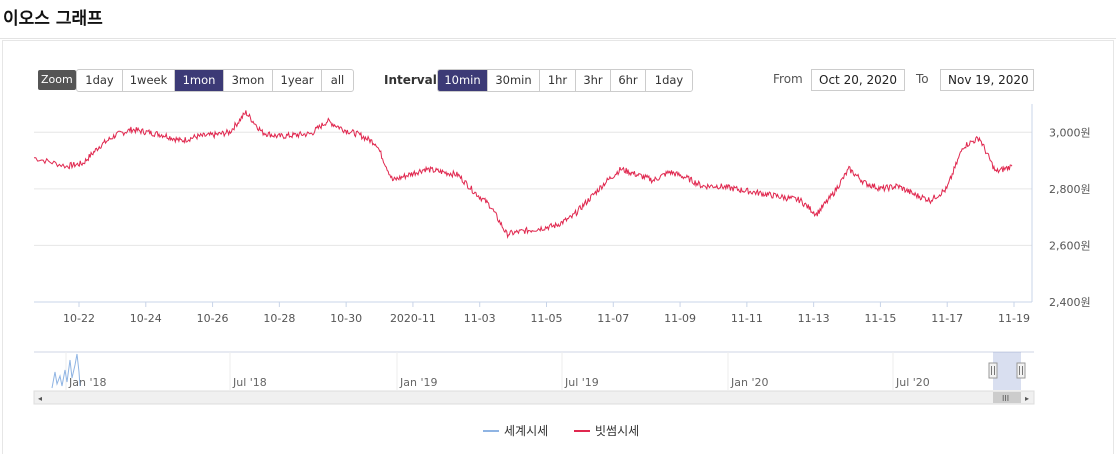  Describe the element at coordinates (534, 397) in the screenshot. I see `navigator-scrollbar-track` at that location.